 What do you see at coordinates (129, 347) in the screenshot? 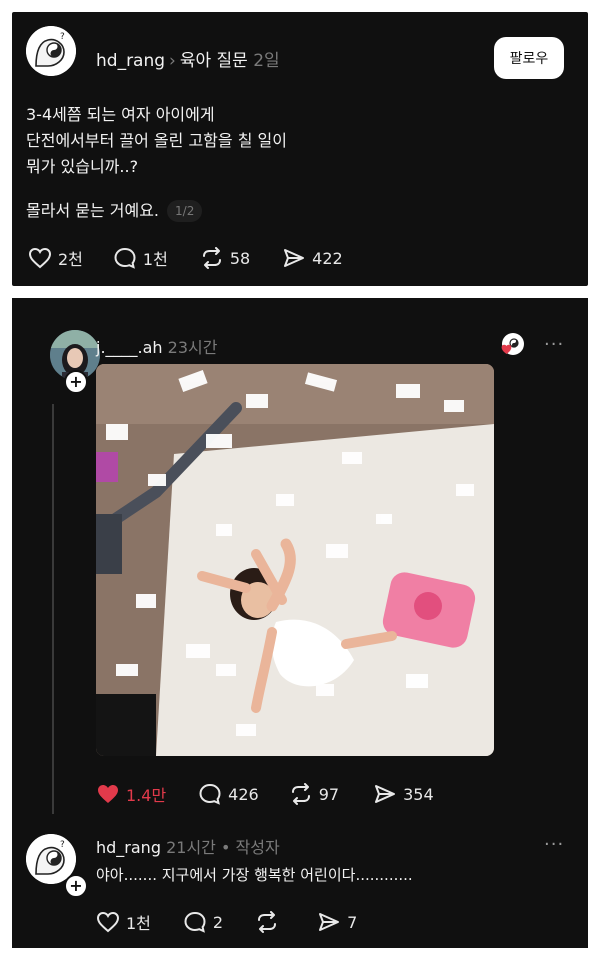
I see `username: j.____.ah` at bounding box center [129, 347].